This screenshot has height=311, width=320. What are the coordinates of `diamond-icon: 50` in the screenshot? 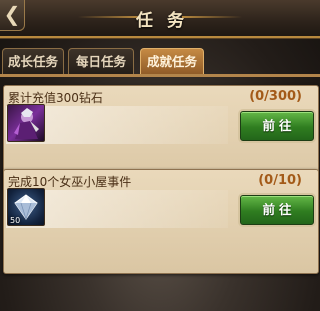 It's located at (26, 207).